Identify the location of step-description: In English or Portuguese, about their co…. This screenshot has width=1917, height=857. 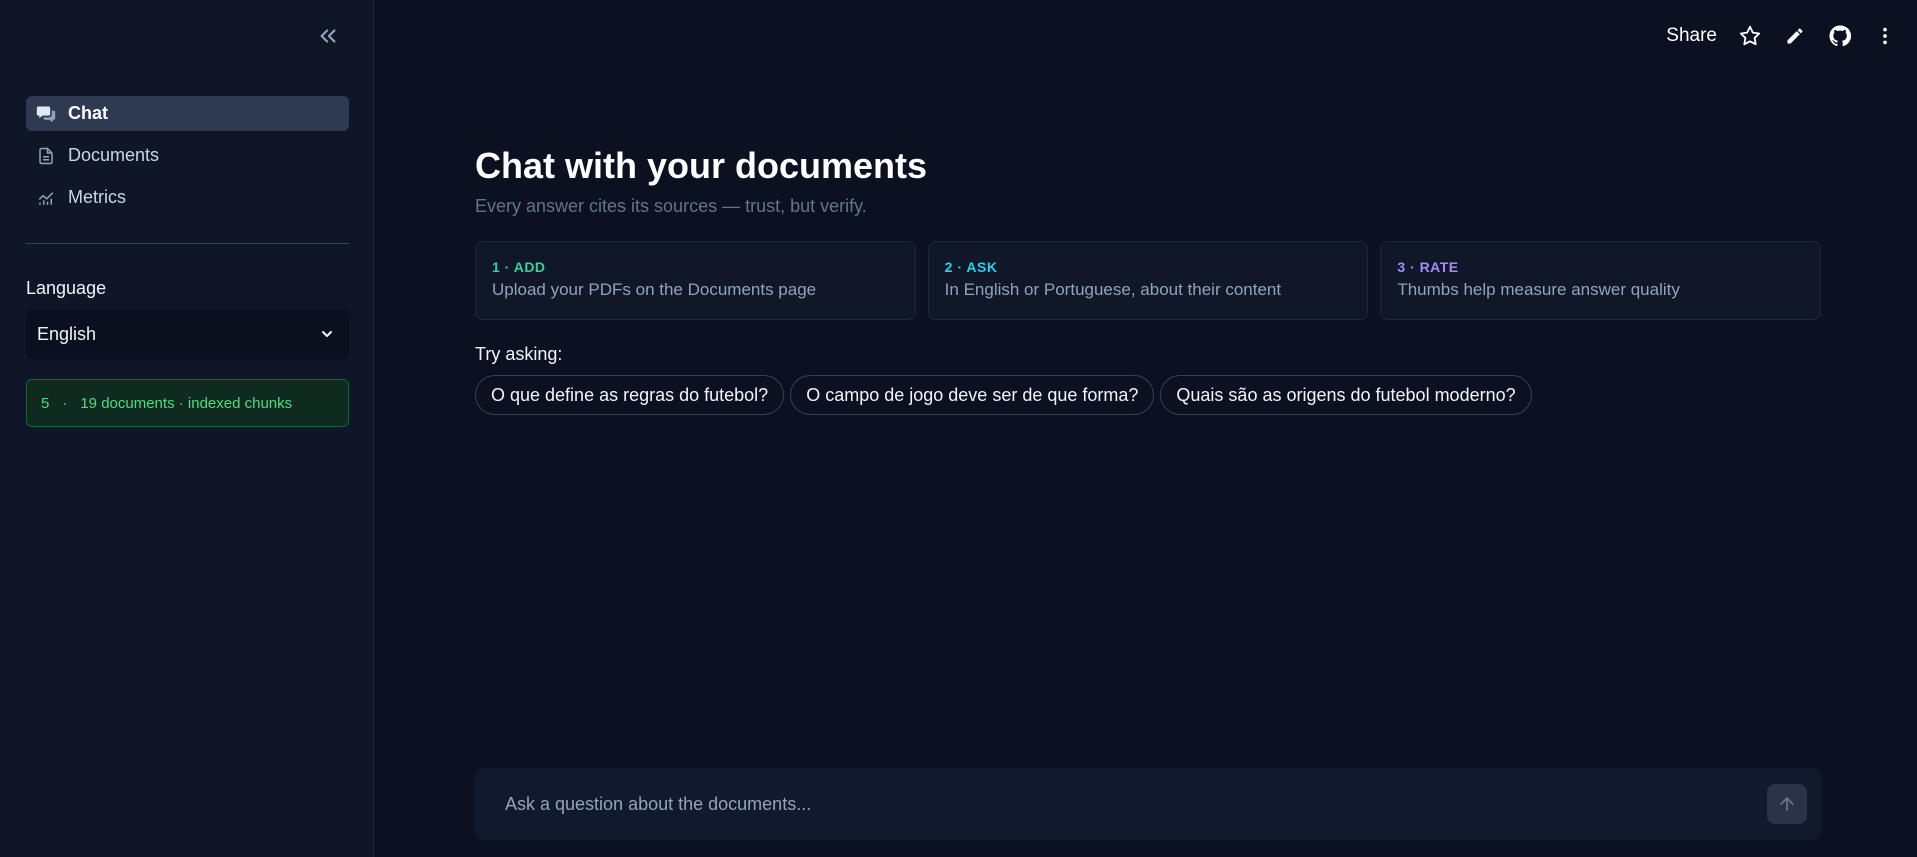
(1113, 289).